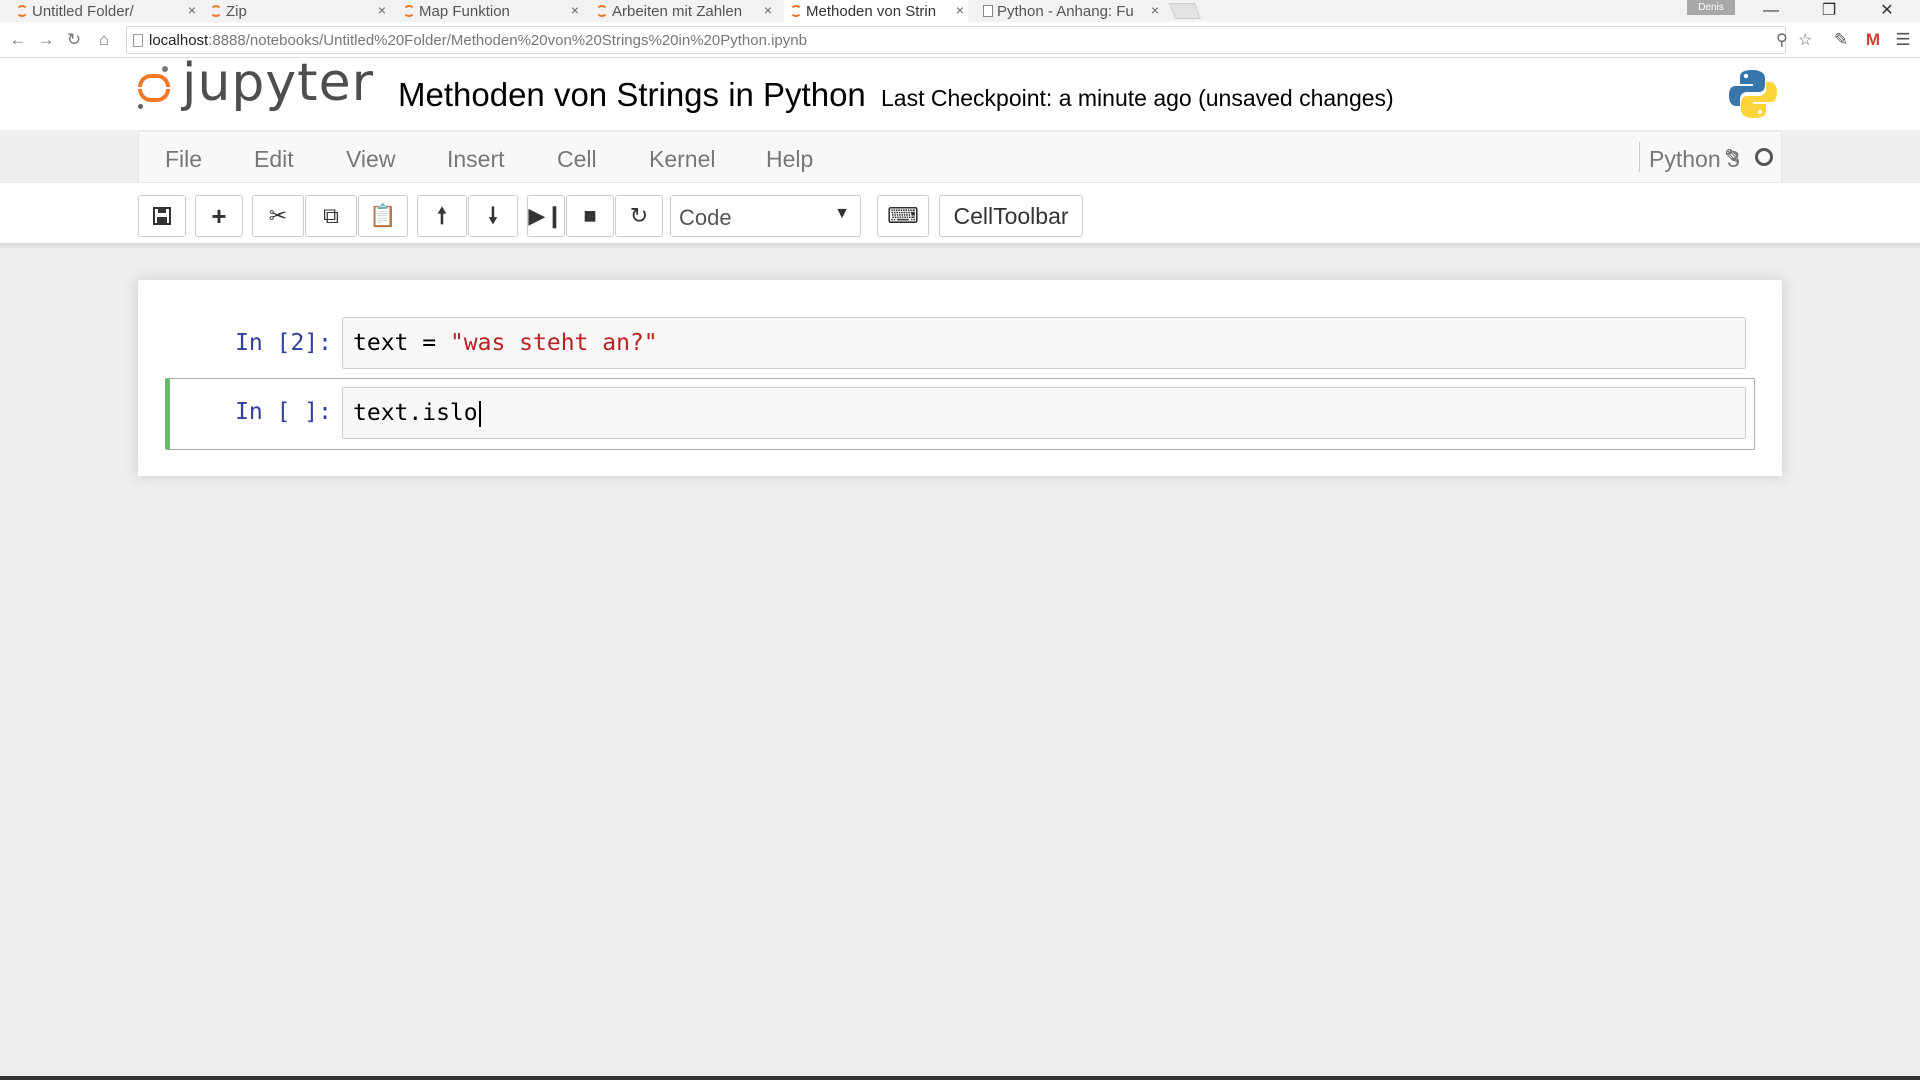  I want to click on header-shadow, so click(960, 246).